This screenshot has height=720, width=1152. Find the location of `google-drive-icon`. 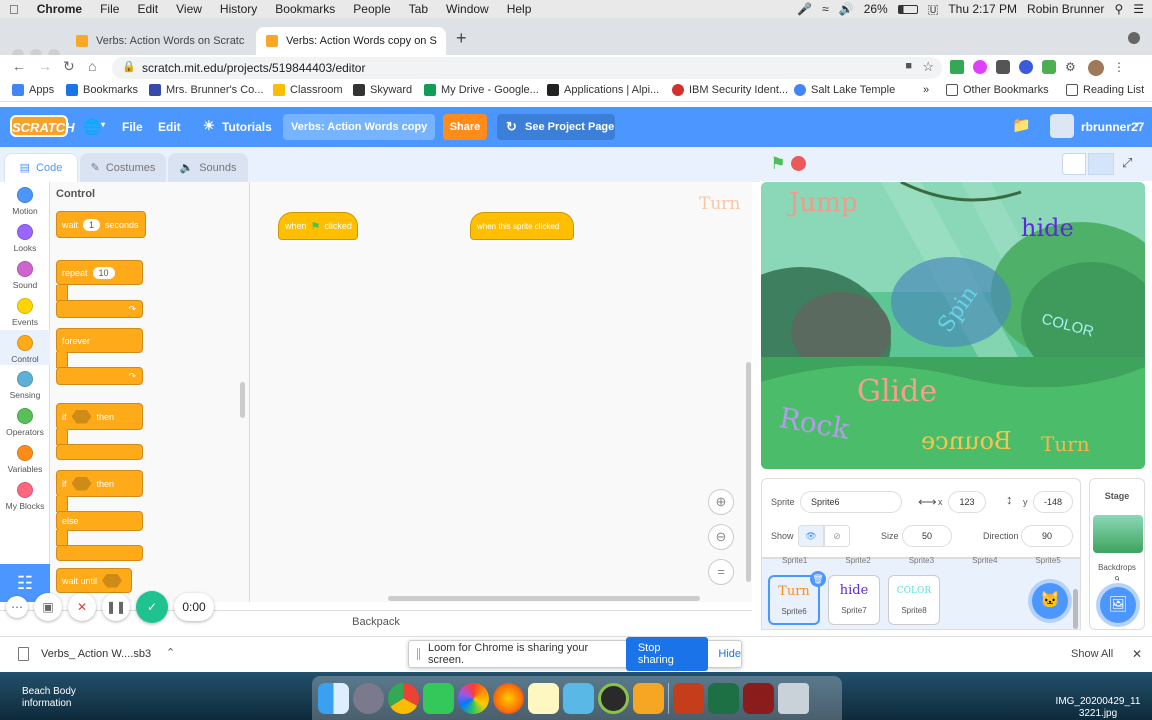

google-drive-icon is located at coordinates (957, 67).